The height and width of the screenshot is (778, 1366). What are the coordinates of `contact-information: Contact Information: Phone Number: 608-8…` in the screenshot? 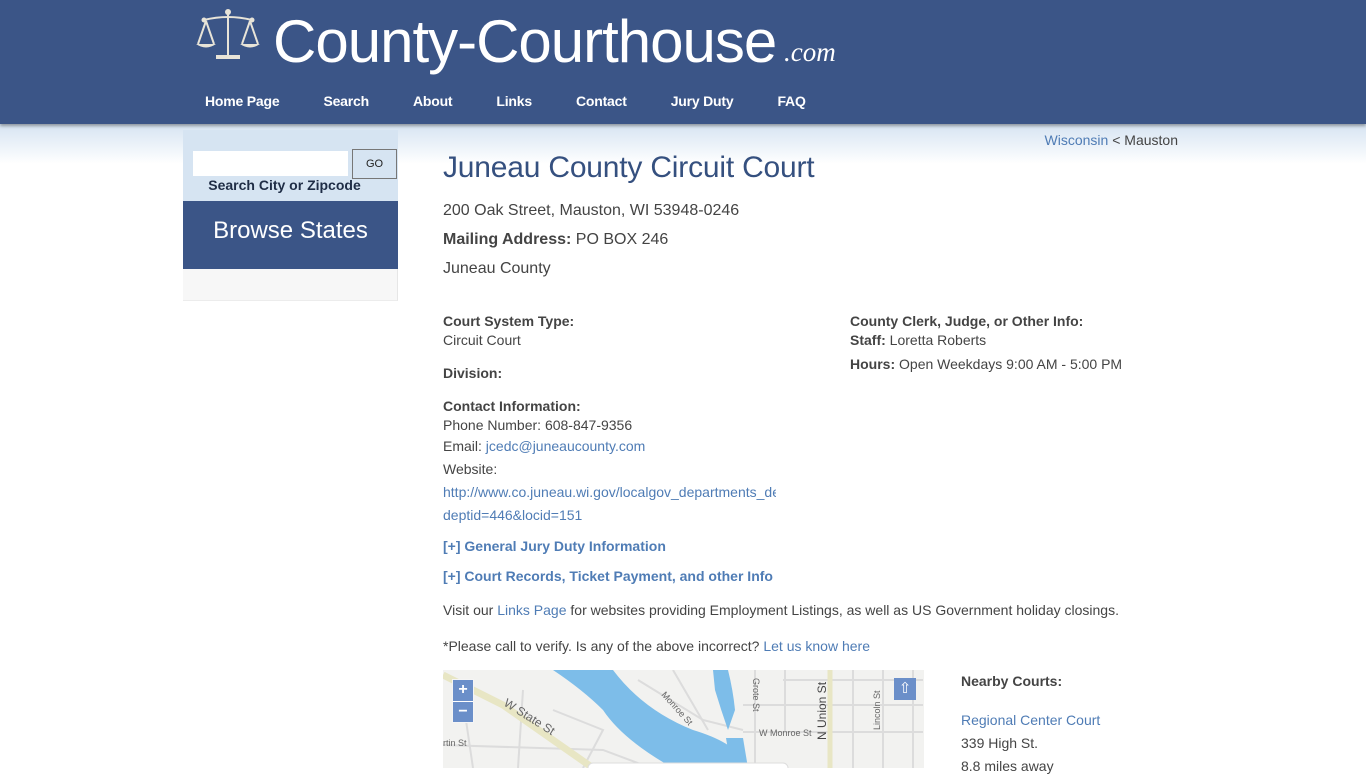 It's located at (613, 462).